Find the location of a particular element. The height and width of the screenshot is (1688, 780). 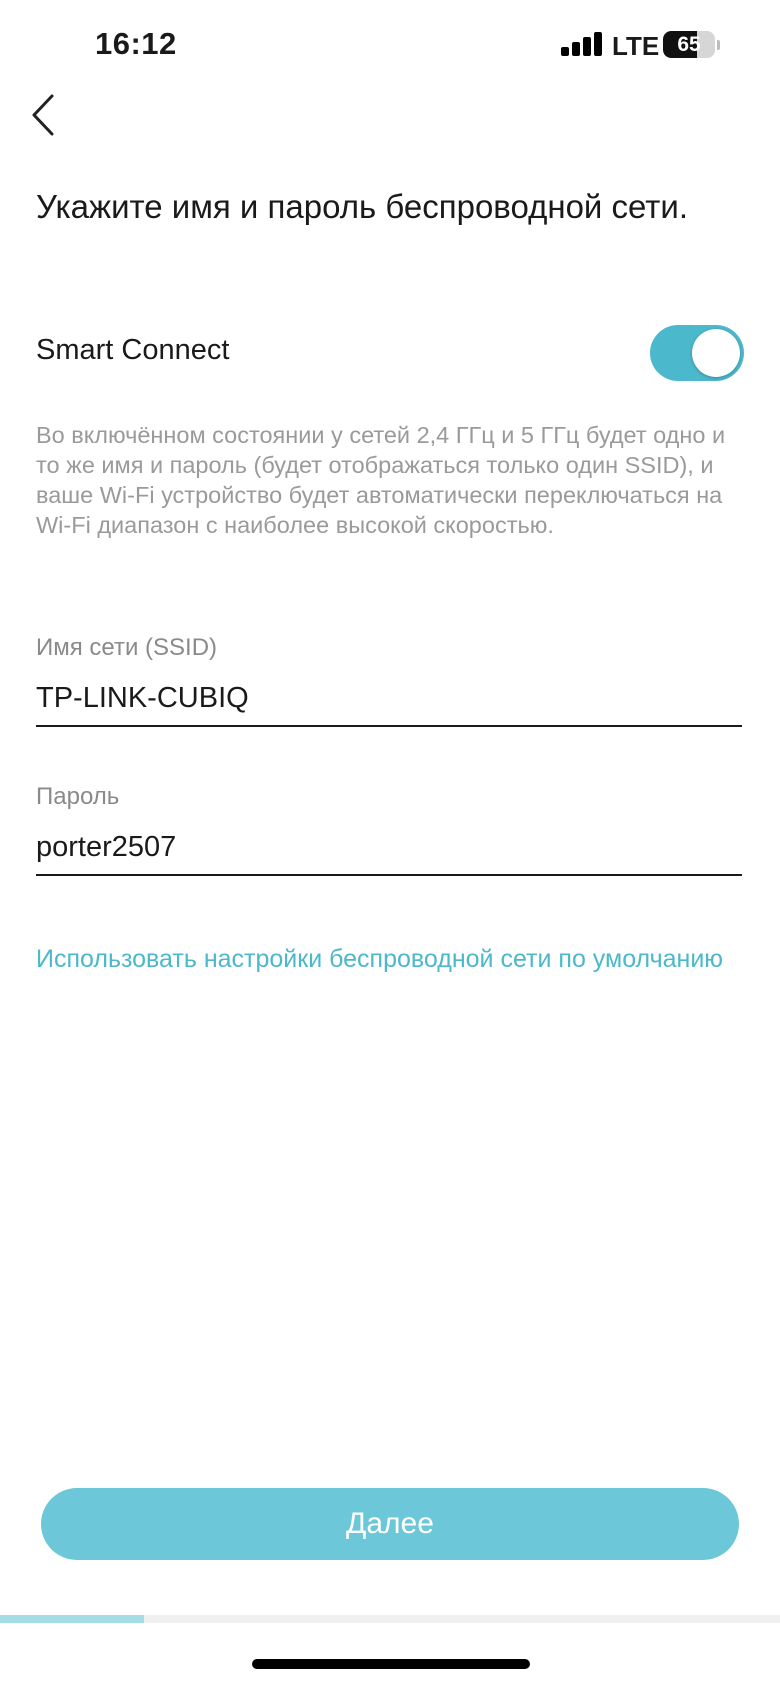

smart-connect-toggle is located at coordinates (697, 353).